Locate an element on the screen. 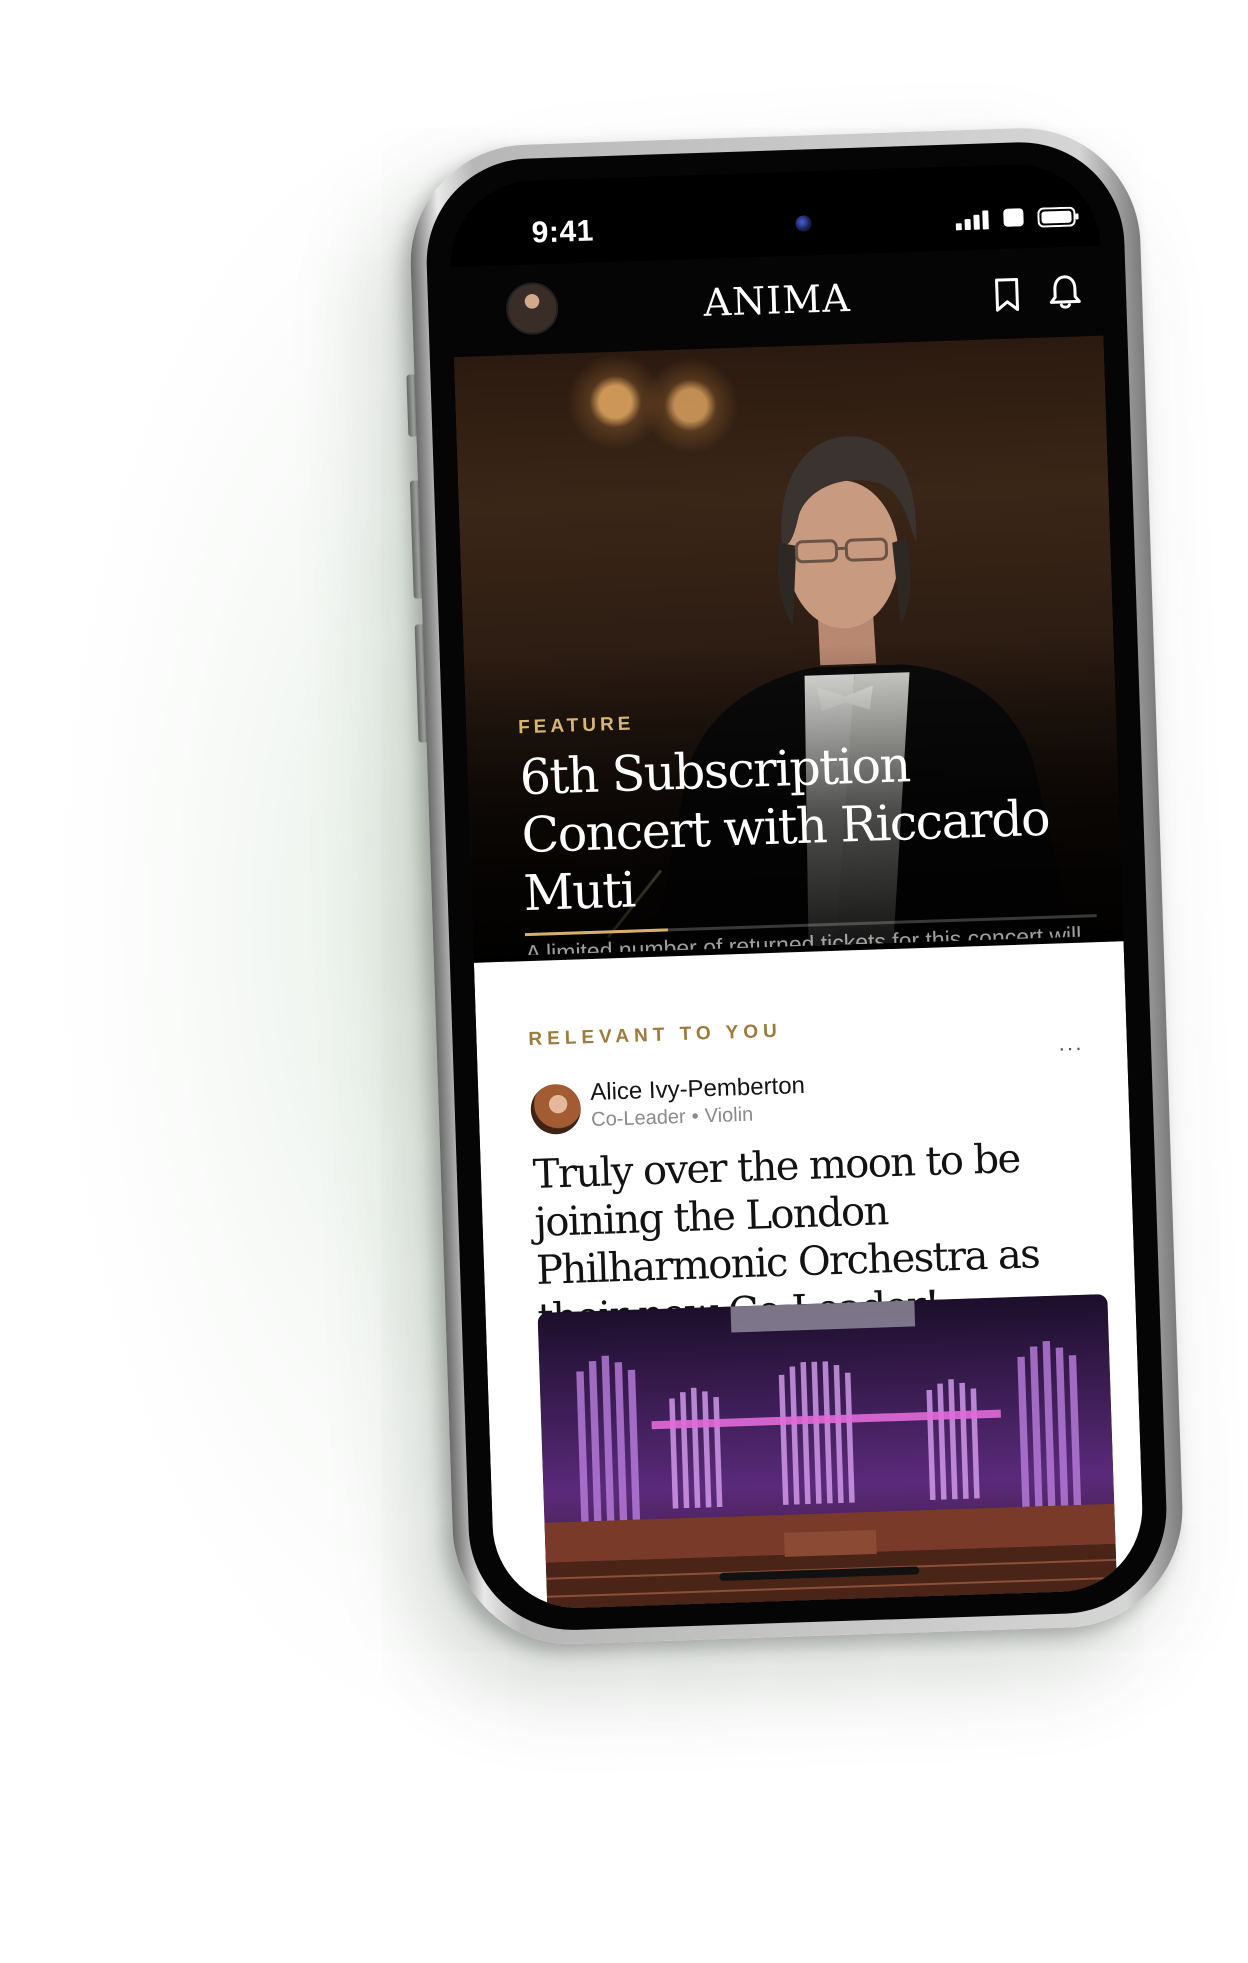 Image resolution: width=1248 pixels, height=1963 pixels. cellular-signal-icon is located at coordinates (973, 219).